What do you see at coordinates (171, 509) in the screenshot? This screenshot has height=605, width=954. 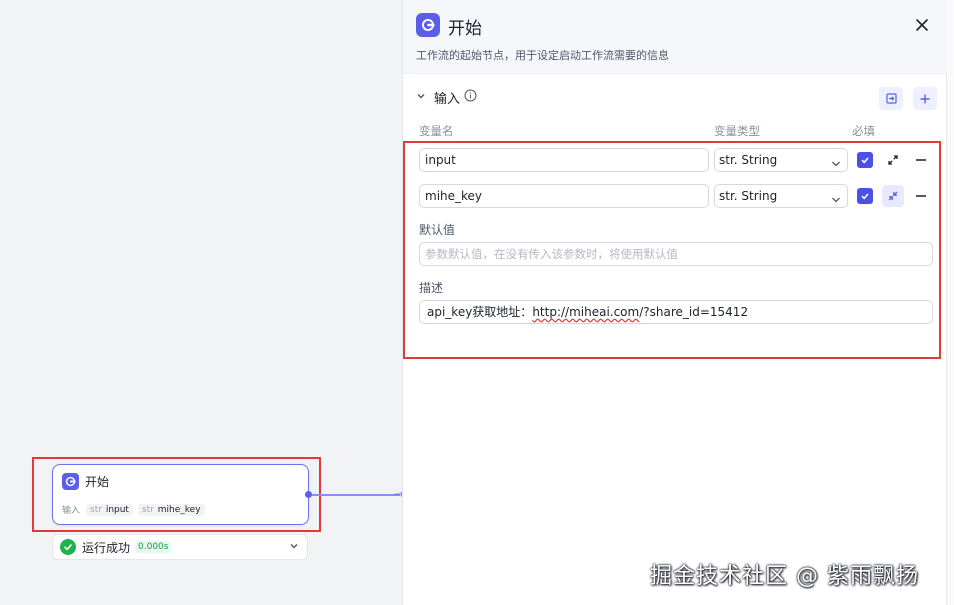 I see `node-input-tag: str mihe_key` at bounding box center [171, 509].